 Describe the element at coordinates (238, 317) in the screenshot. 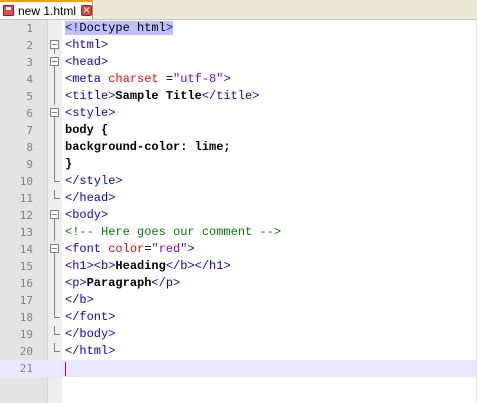

I see `code-line: 18 </font>` at that location.